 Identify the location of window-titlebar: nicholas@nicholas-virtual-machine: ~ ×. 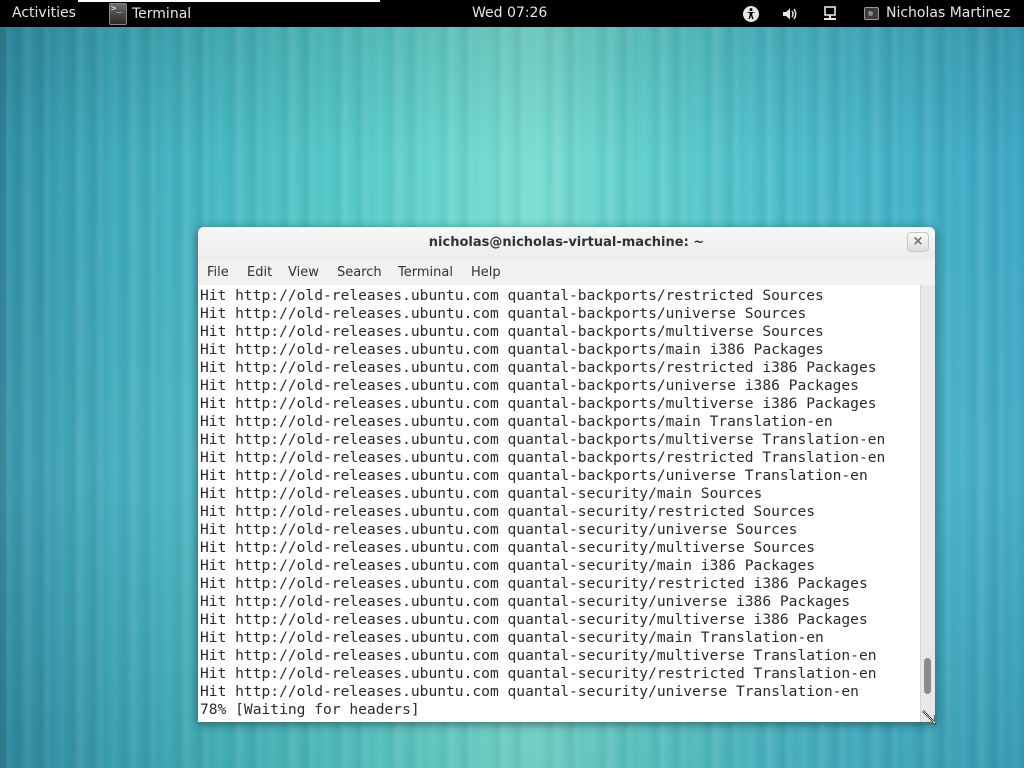
(566, 243).